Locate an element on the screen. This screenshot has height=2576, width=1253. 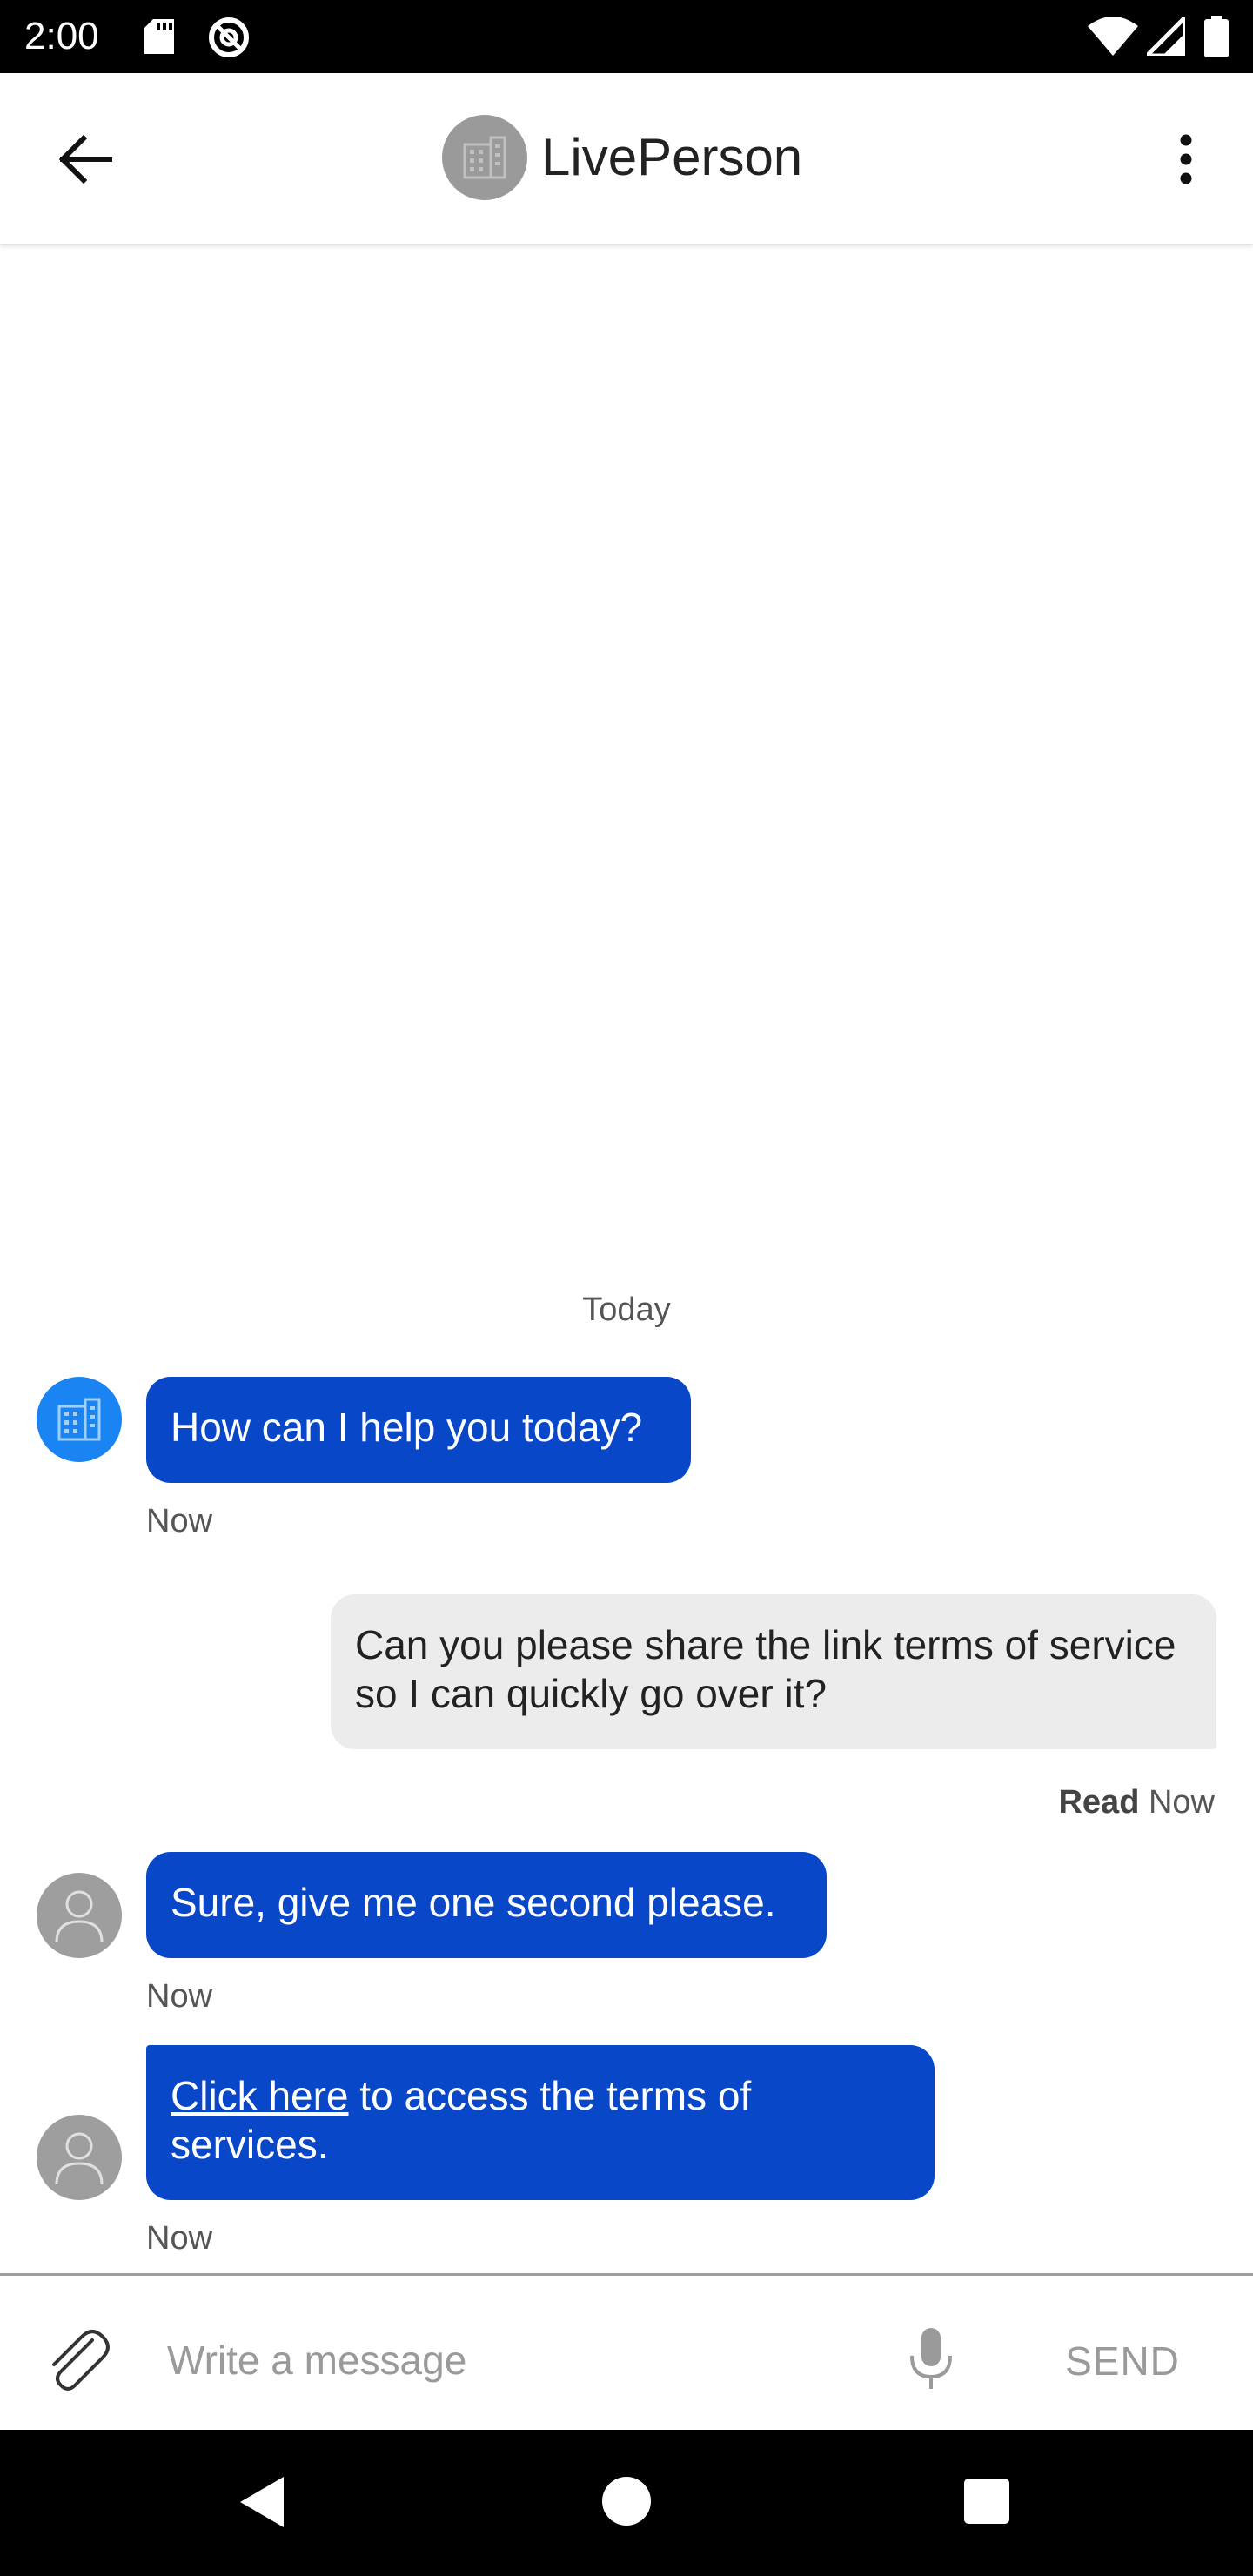
conversation-title: LivePerson is located at coordinates (672, 157).